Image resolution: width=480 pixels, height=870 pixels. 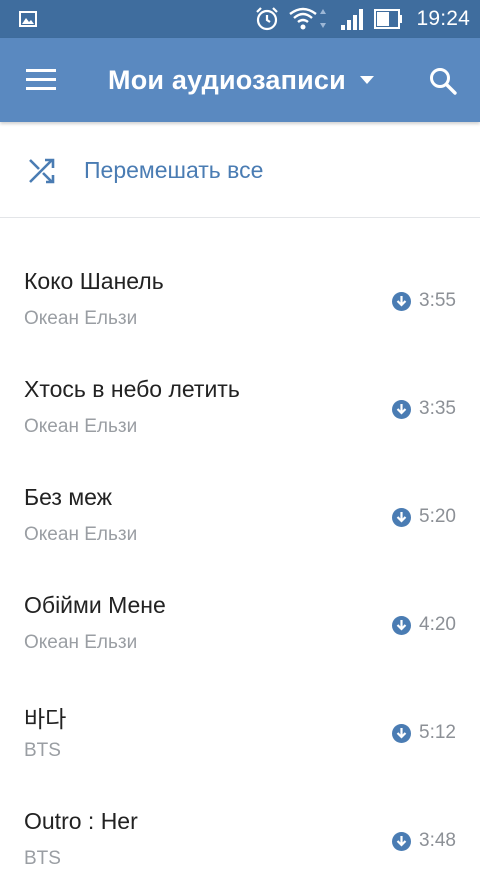 I want to click on track-meta: 3:55, so click(x=424, y=301).